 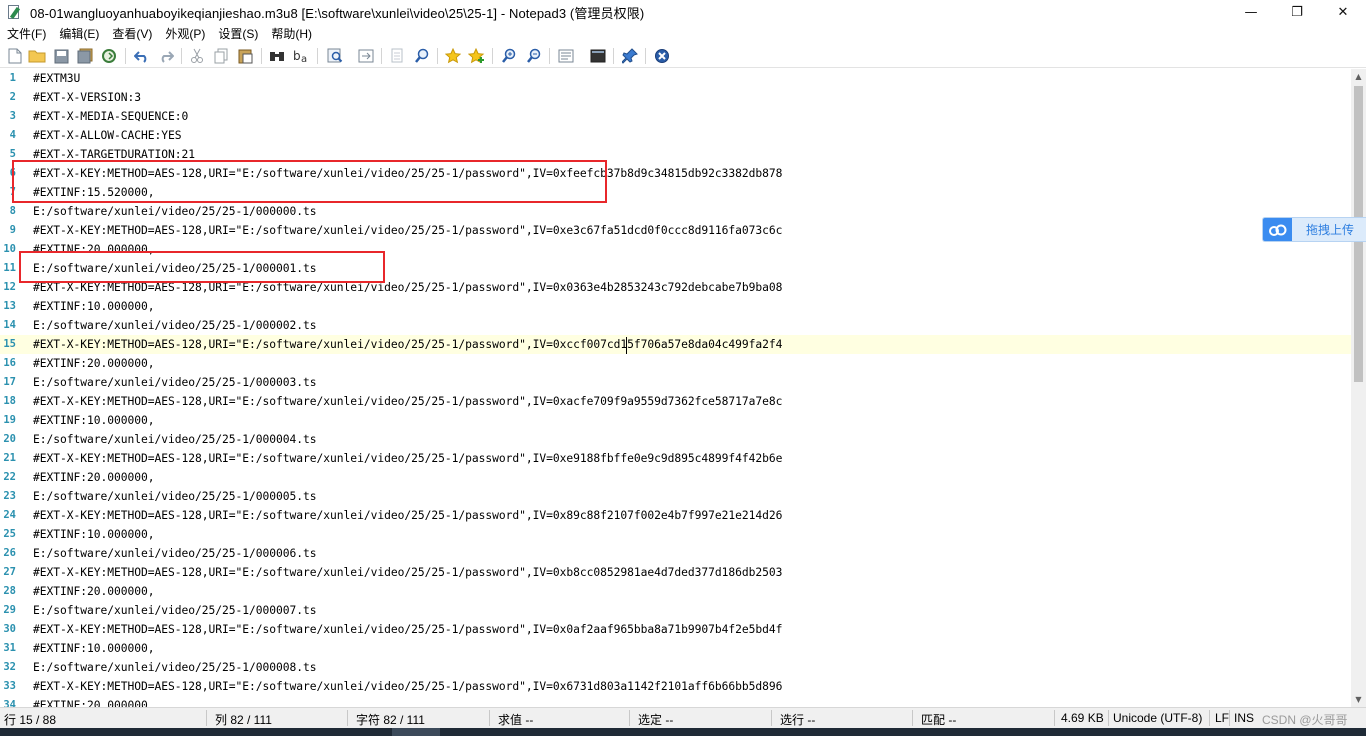 What do you see at coordinates (416, 732) in the screenshot?
I see `taskbar-active-item` at bounding box center [416, 732].